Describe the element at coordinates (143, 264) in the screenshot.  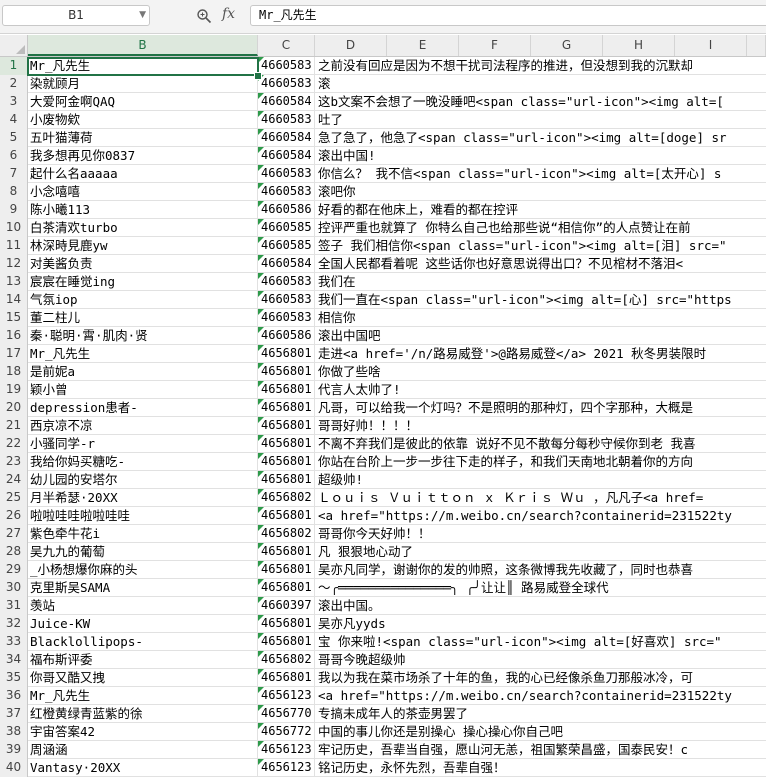
I see `cell-b: 对美酱负责` at that location.